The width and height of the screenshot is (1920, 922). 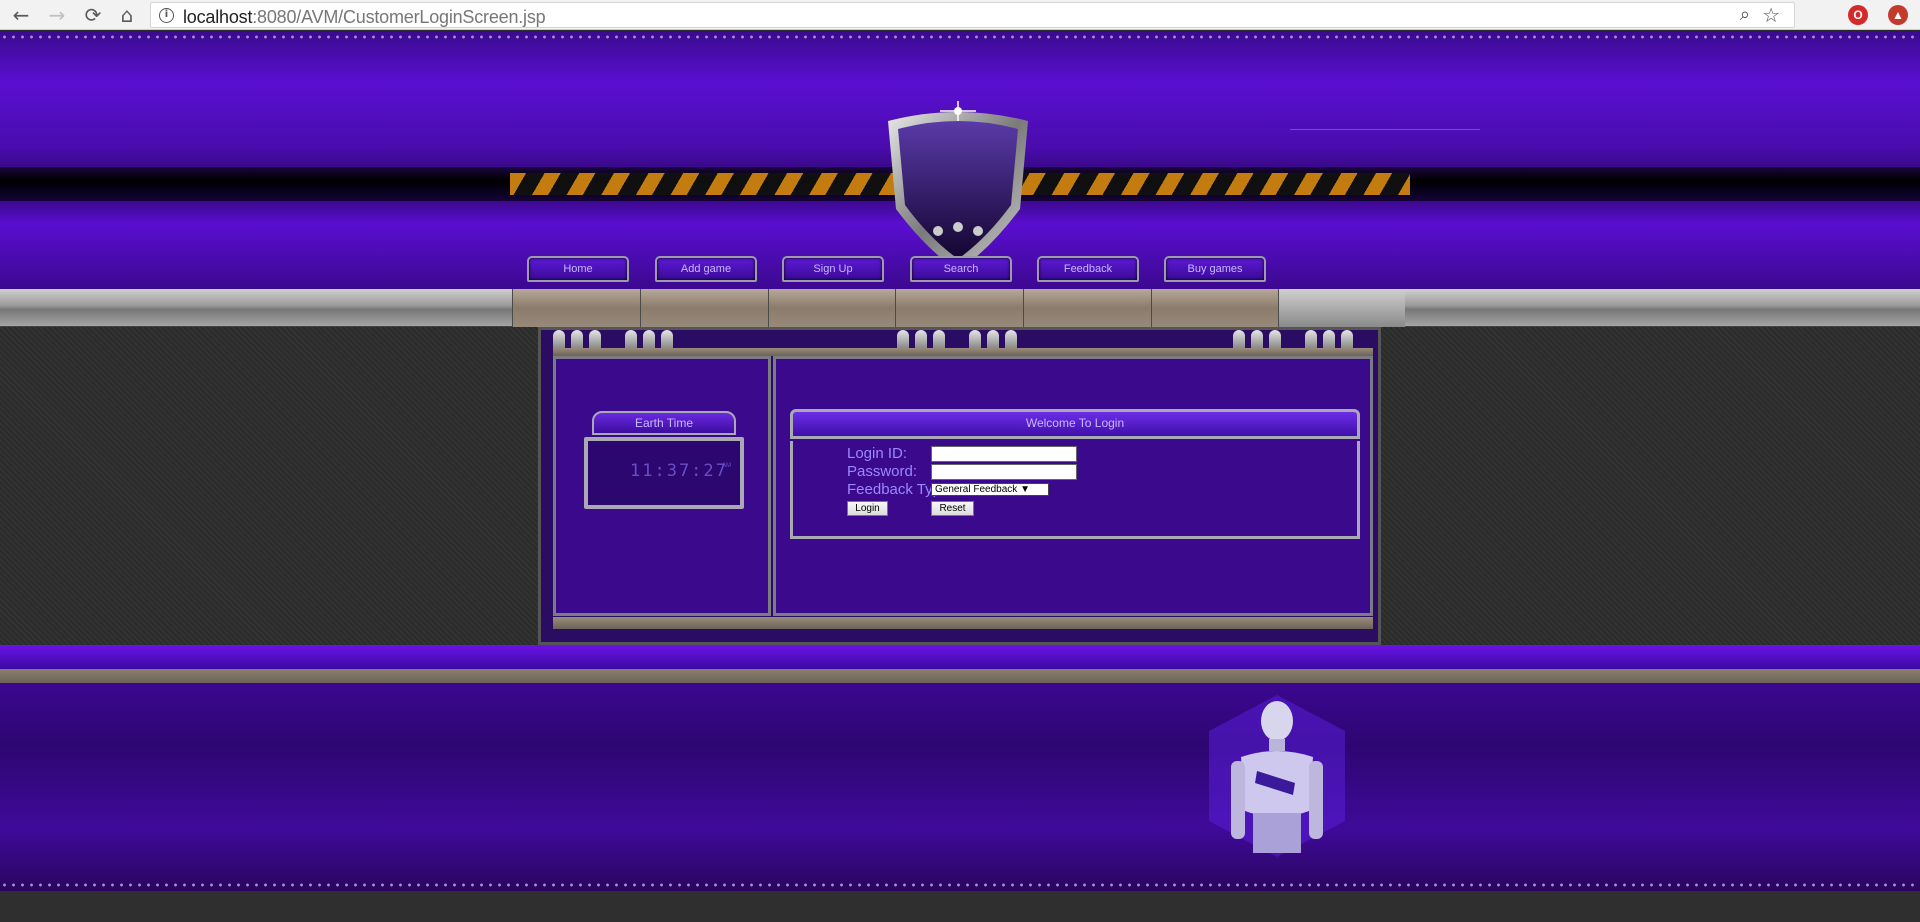 What do you see at coordinates (1088, 269) in the screenshot?
I see `nav-feedback: Feedback` at bounding box center [1088, 269].